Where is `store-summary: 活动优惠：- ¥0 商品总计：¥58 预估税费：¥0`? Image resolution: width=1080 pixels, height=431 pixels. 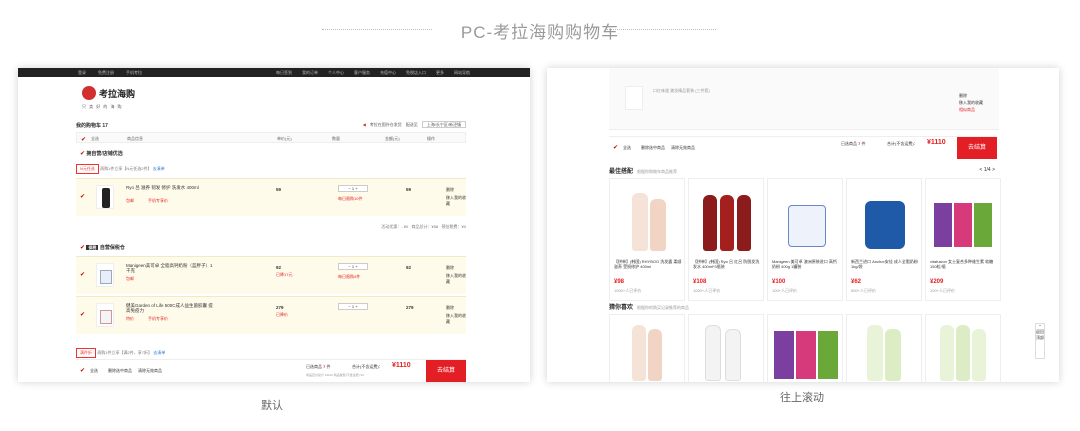 store-summary: 活动优惠：- ¥0 商品总计：¥58 预估税费：¥0 is located at coordinates (423, 226).